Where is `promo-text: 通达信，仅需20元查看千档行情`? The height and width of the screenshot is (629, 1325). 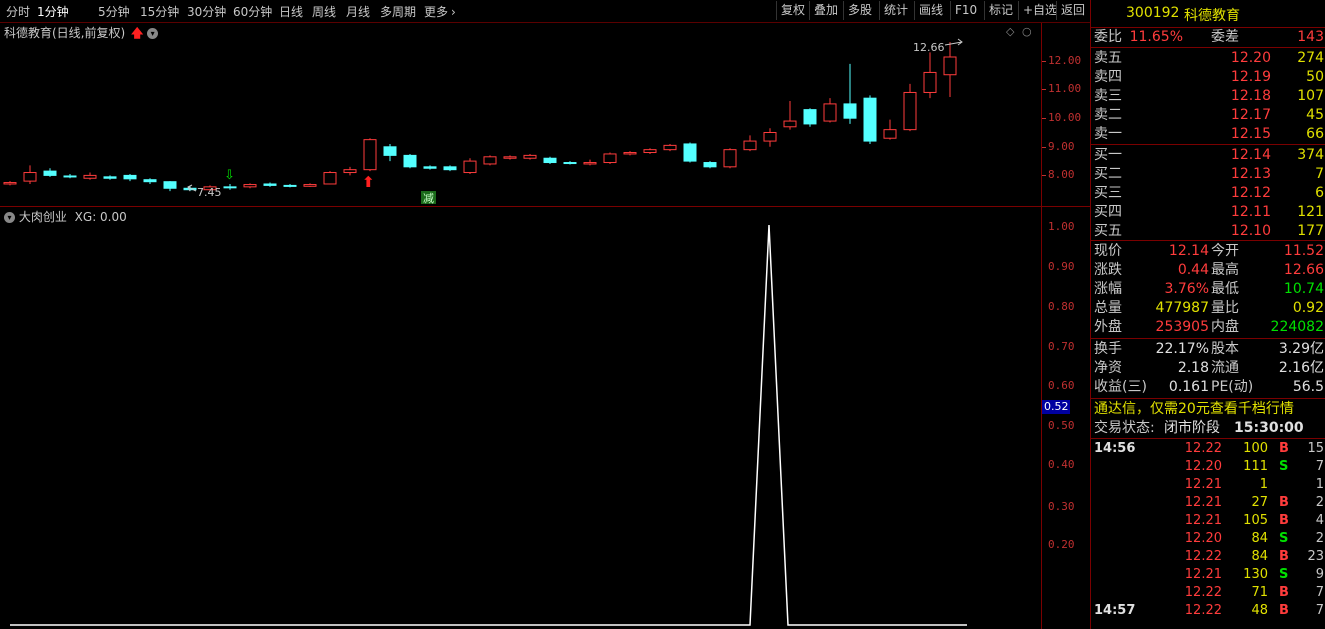
promo-text: 通达信，仅需20元查看千档行情 is located at coordinates (1194, 409).